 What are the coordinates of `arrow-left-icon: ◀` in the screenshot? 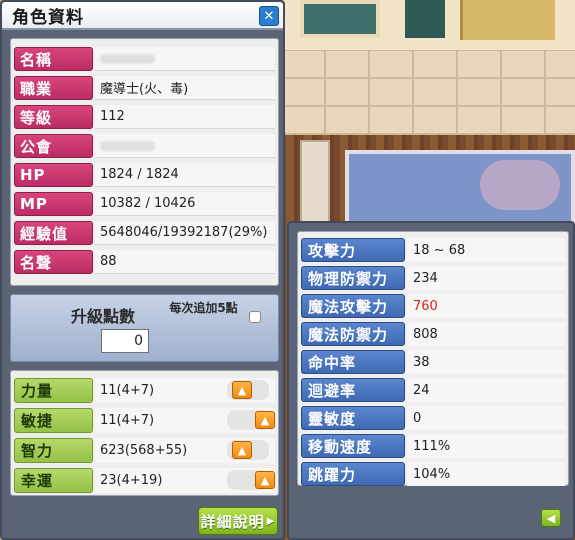 It's located at (551, 518).